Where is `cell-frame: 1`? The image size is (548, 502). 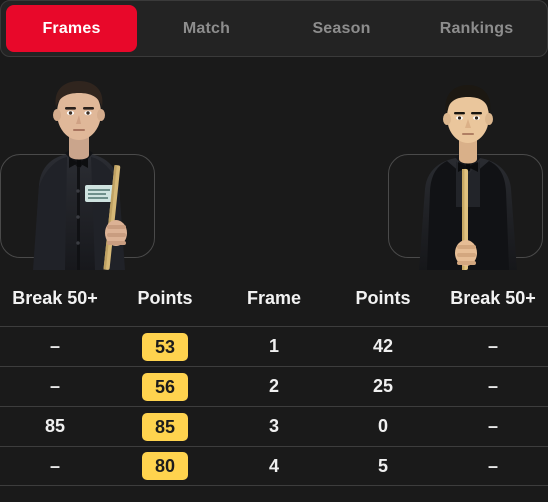 cell-frame: 1 is located at coordinates (273, 346).